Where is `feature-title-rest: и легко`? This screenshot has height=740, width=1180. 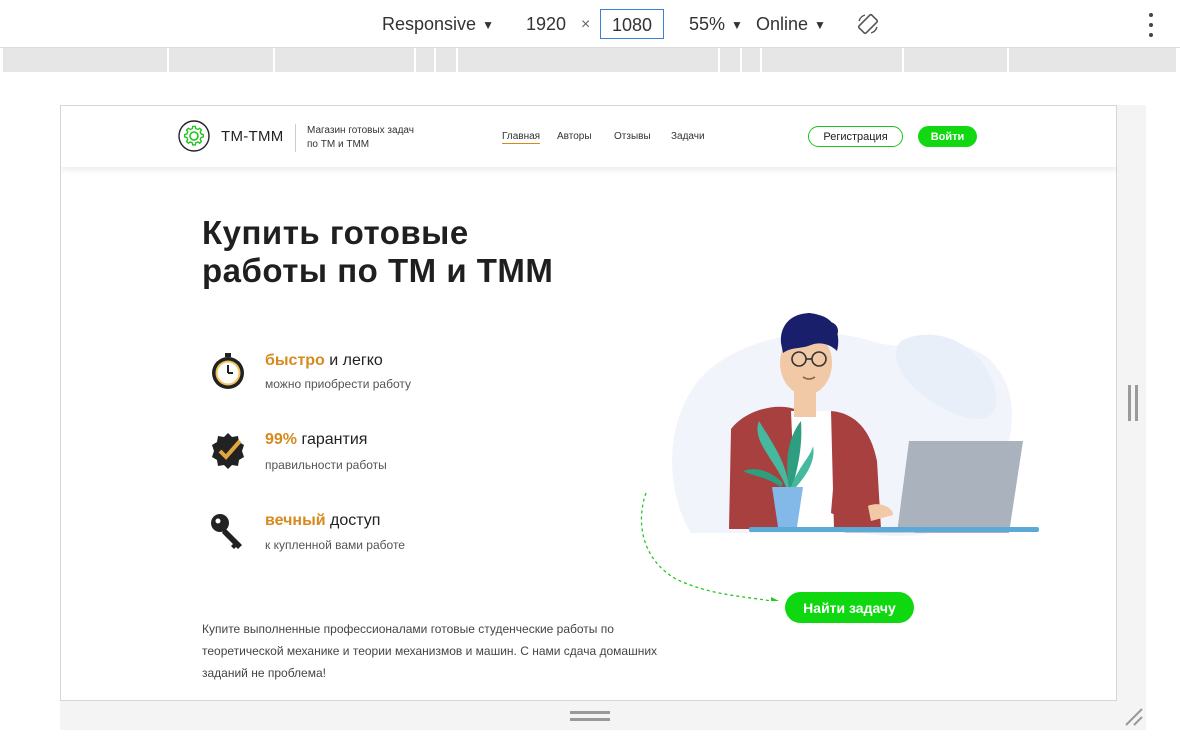
feature-title-rest: и легко is located at coordinates (353, 360).